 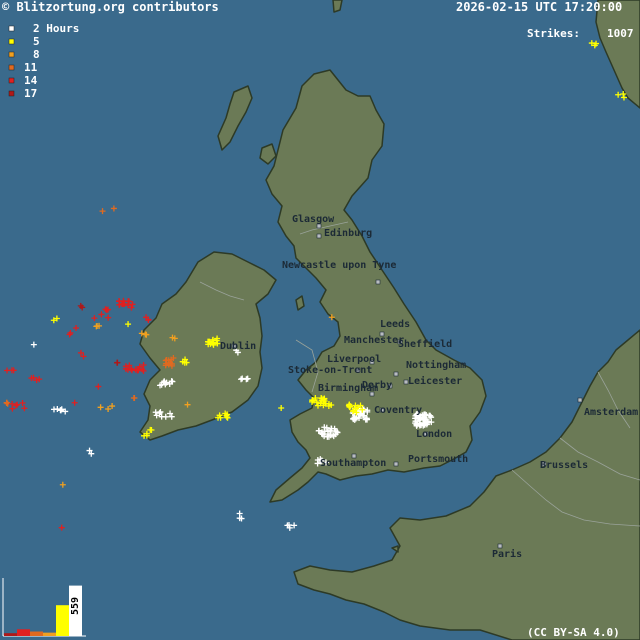 What do you see at coordinates (31, 80) in the screenshot?
I see `legend-label: 14` at bounding box center [31, 80].